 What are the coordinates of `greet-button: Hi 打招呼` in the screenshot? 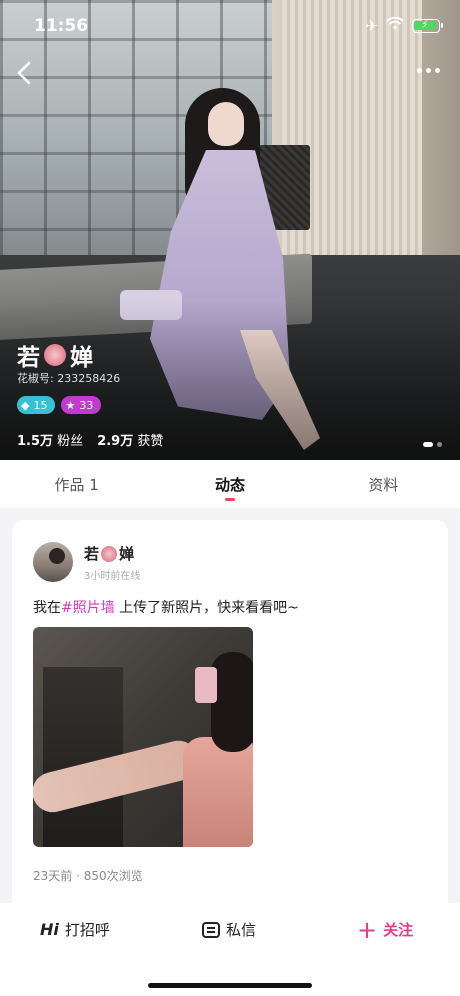 It's located at (75, 929).